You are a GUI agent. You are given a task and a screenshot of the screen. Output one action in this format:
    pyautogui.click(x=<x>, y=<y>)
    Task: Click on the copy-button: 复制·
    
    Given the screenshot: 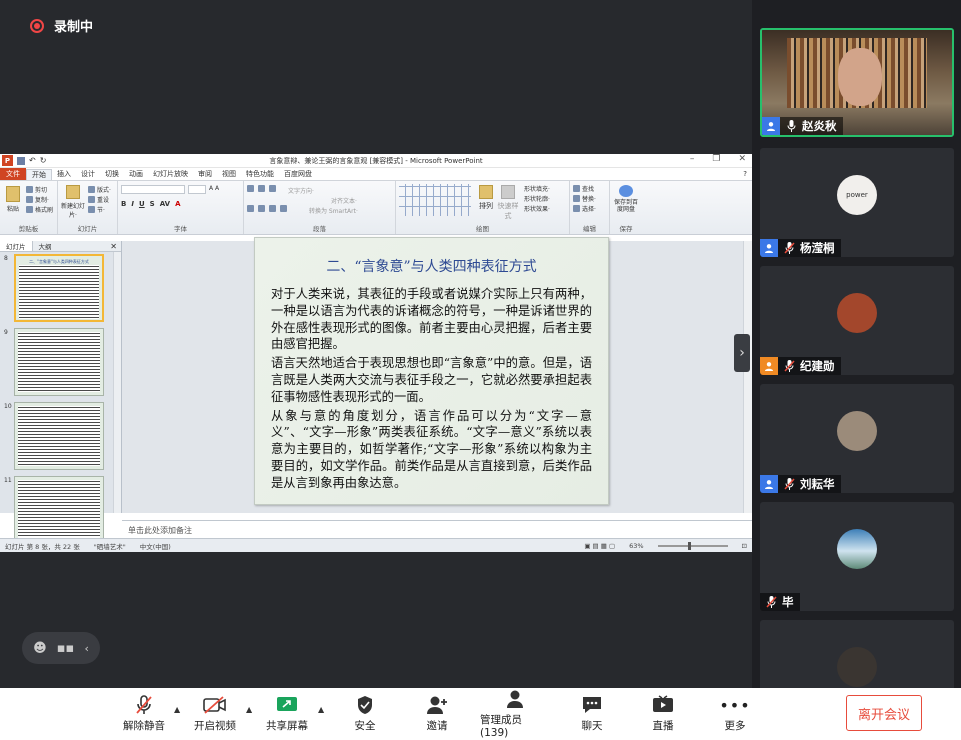 What is the action you would take?
    pyautogui.click(x=39, y=199)
    